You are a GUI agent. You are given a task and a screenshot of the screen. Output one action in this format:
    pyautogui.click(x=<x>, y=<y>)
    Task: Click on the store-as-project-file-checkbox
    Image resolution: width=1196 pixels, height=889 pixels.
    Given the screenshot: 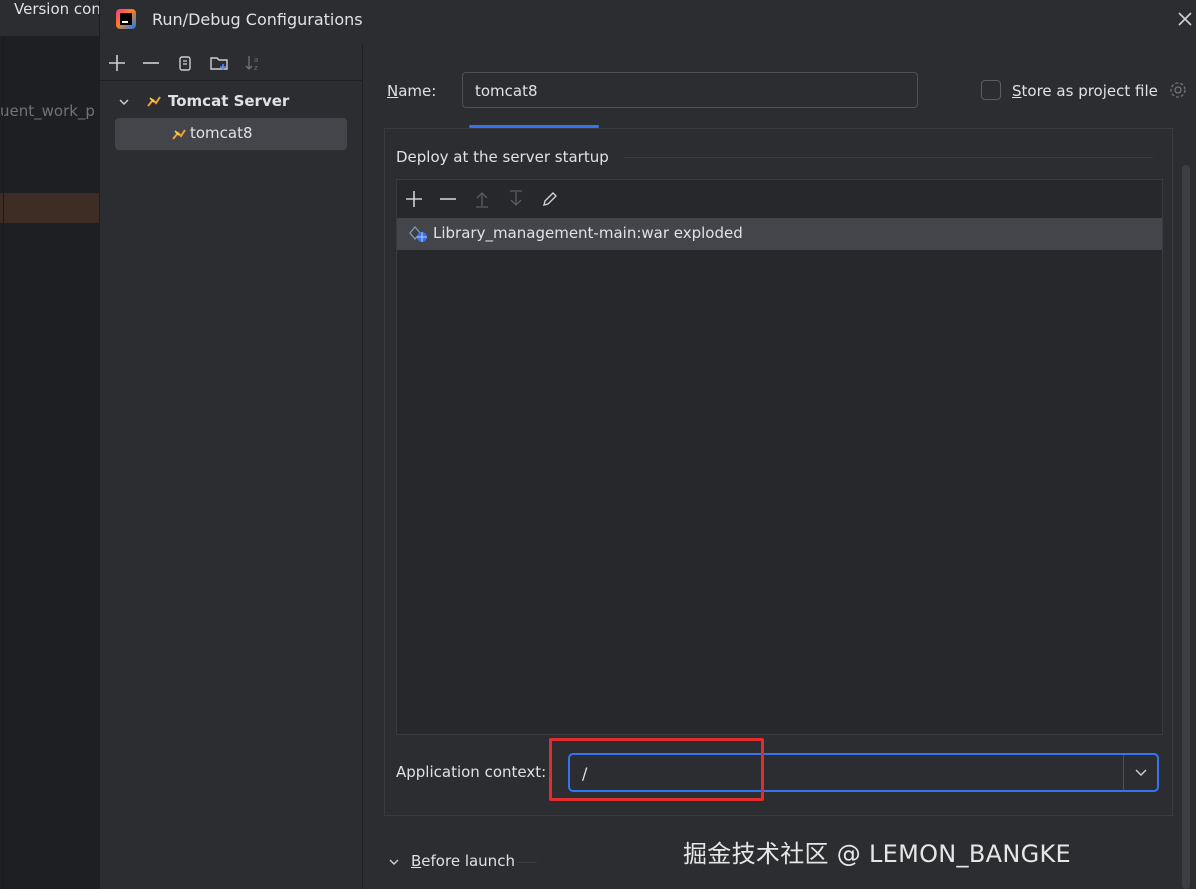 What is the action you would take?
    pyautogui.click(x=991, y=90)
    